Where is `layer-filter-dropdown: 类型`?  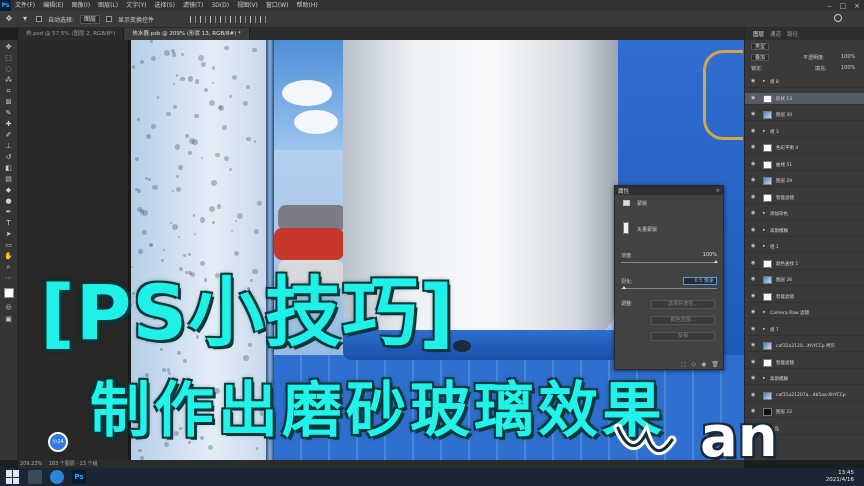
layer-filter-dropdown: 类型 is located at coordinates (760, 46).